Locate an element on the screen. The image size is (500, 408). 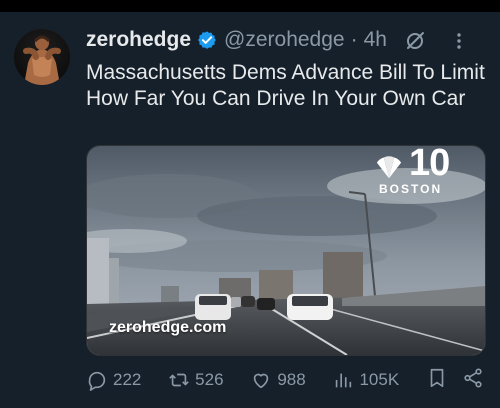
top-bar is located at coordinates (250, 6).